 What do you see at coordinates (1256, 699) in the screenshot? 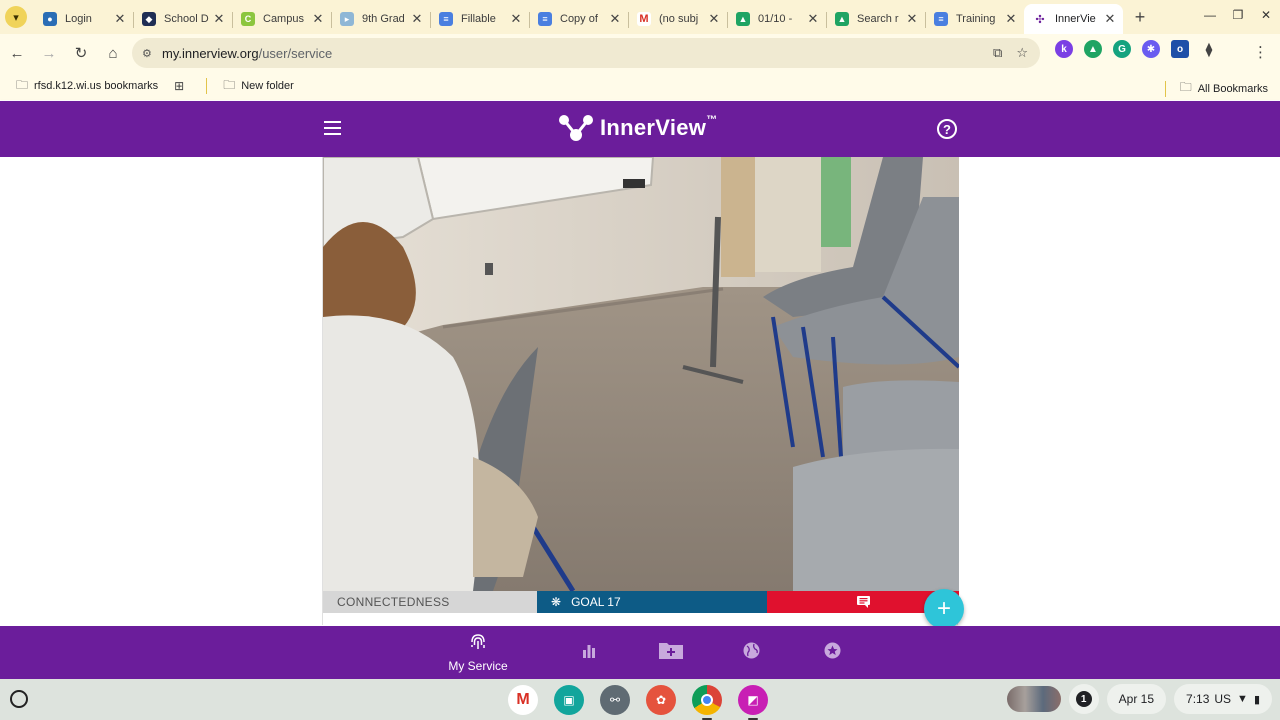
I see `battery-icon: ▮` at bounding box center [1256, 699].